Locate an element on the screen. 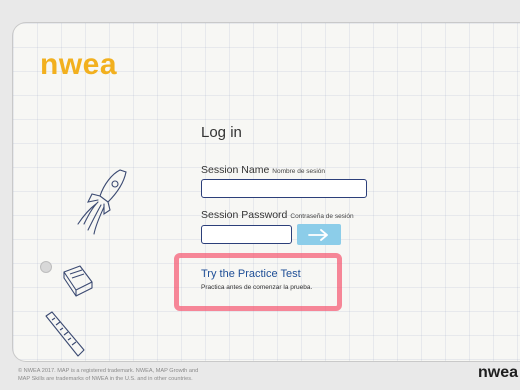 The height and width of the screenshot is (390, 520). submit-button is located at coordinates (319, 234).